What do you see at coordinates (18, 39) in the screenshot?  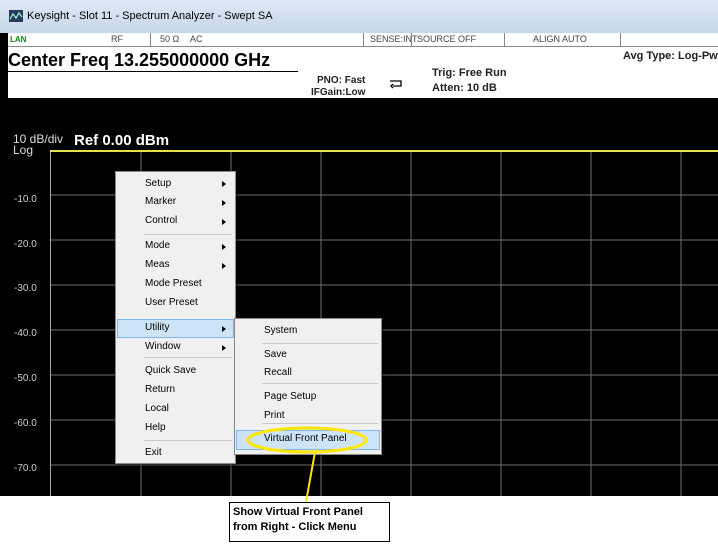 I see `lan-indicator: LAN` at bounding box center [18, 39].